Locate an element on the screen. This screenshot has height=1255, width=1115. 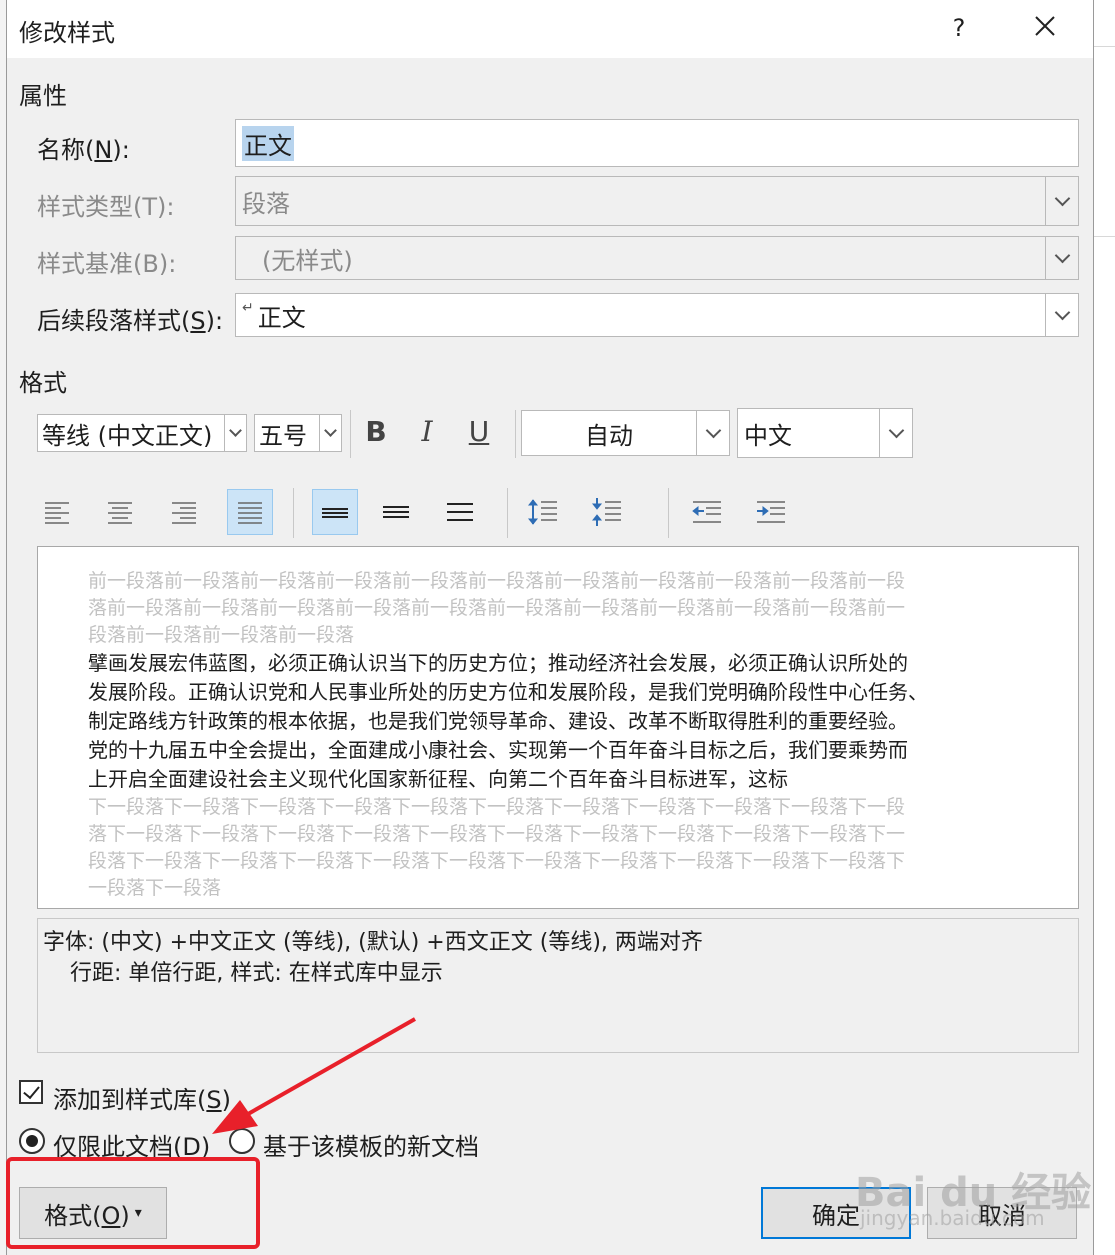
annotation-highlight-box is located at coordinates (133, 1203).